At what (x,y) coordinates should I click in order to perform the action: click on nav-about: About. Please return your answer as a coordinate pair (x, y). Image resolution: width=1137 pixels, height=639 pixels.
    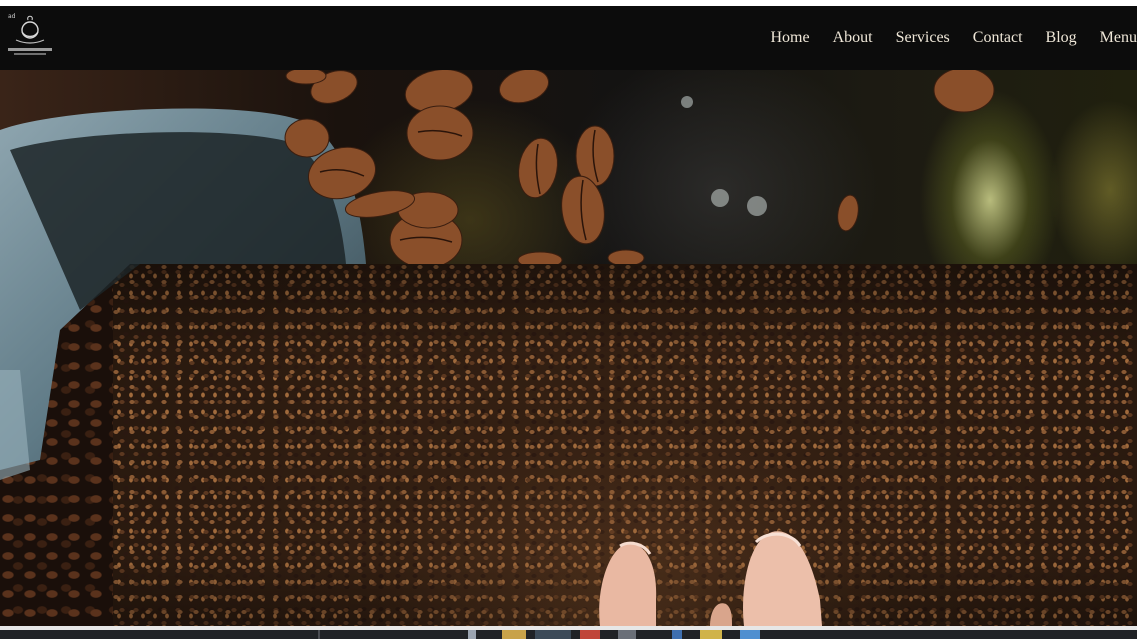
    Looking at the image, I should click on (852, 38).